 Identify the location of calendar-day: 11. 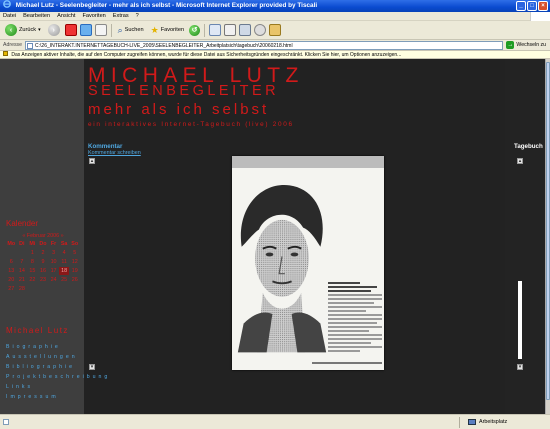
(64, 262).